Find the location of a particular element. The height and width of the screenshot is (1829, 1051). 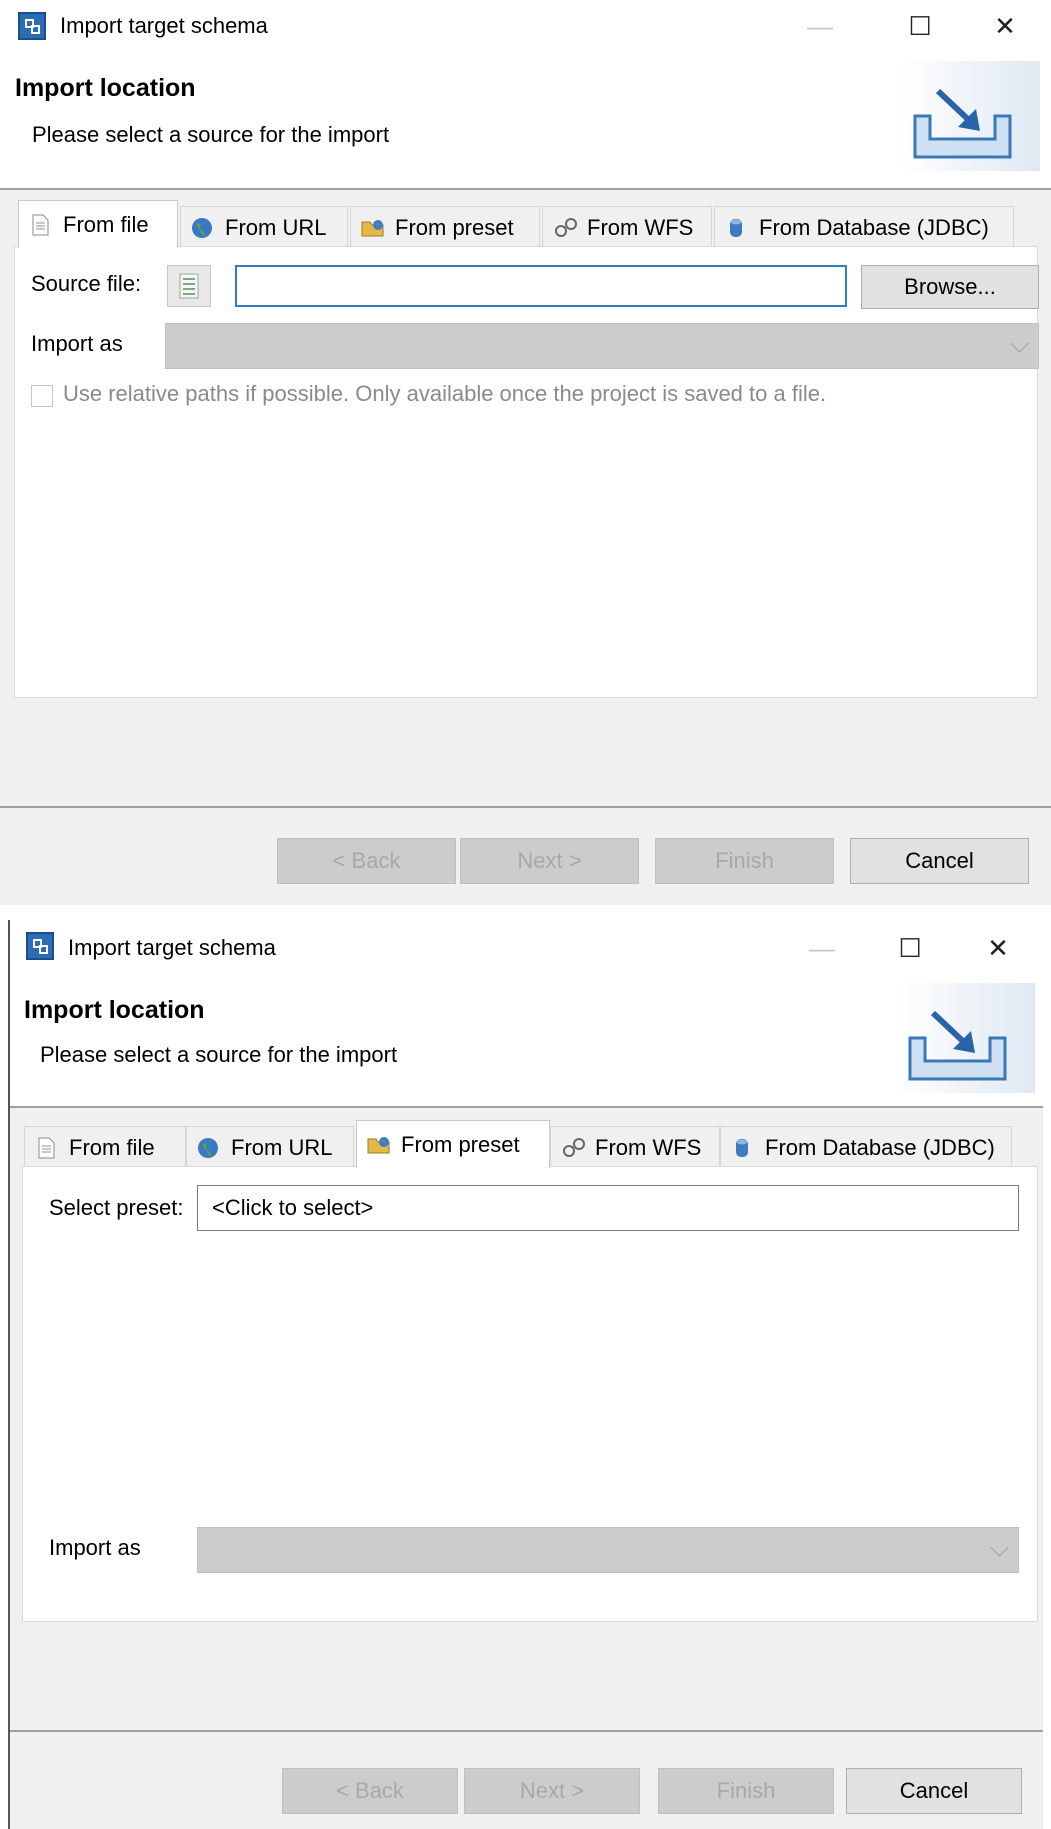

source-file-label: Source file: is located at coordinates (86, 283).